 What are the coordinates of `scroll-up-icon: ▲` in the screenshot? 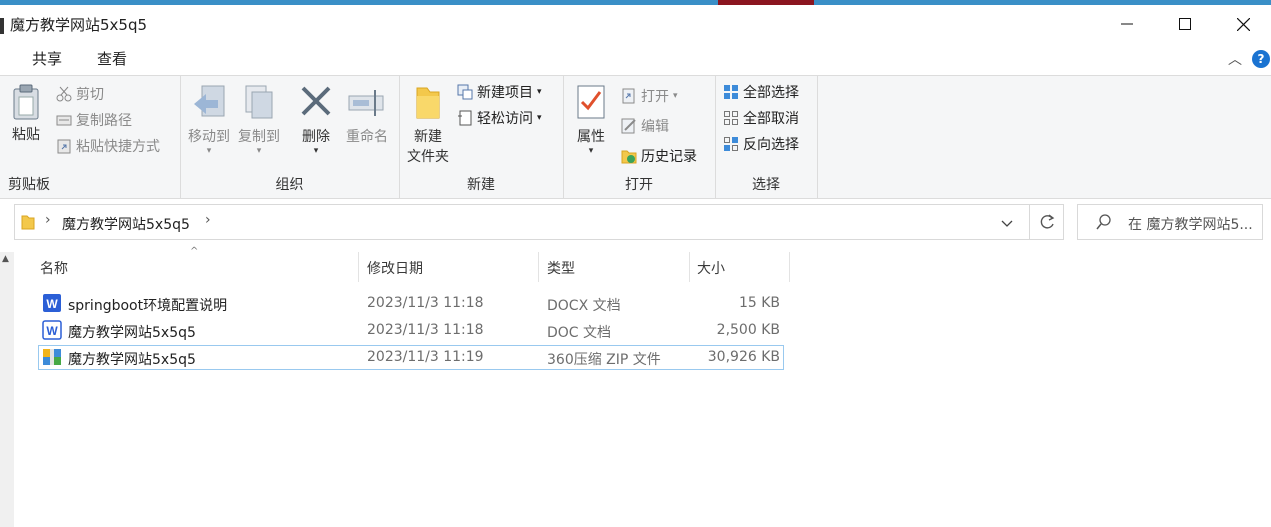 It's located at (5, 259).